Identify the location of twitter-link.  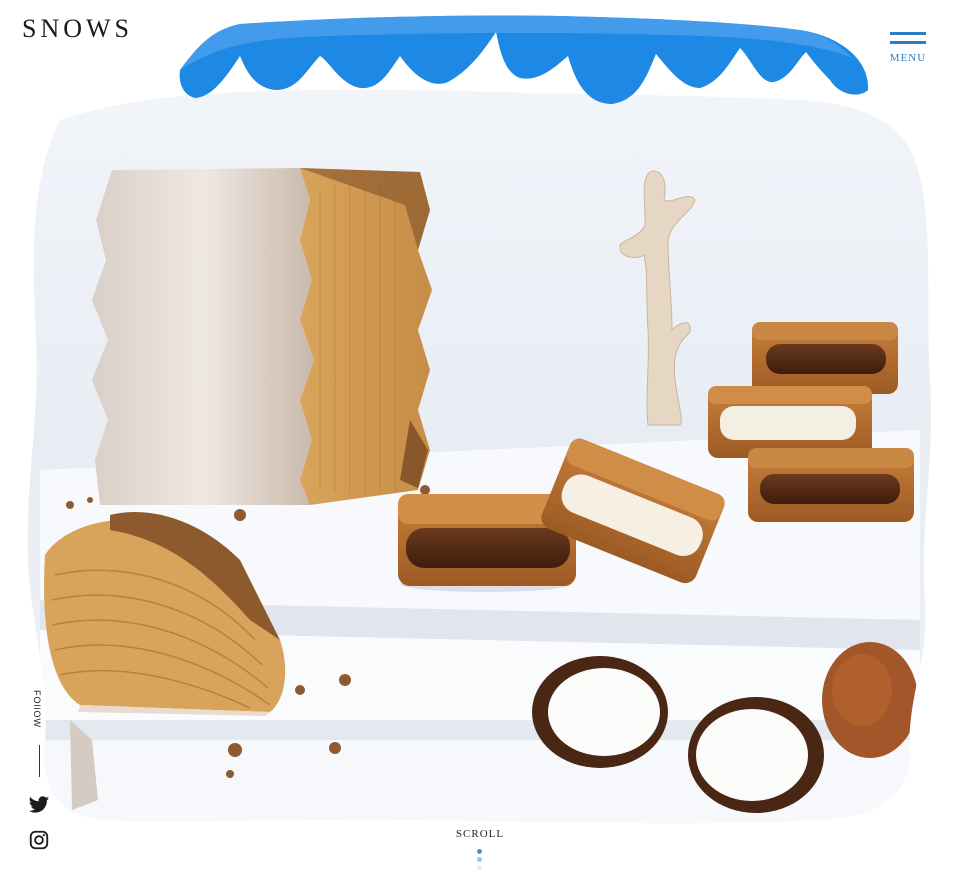
(39, 805).